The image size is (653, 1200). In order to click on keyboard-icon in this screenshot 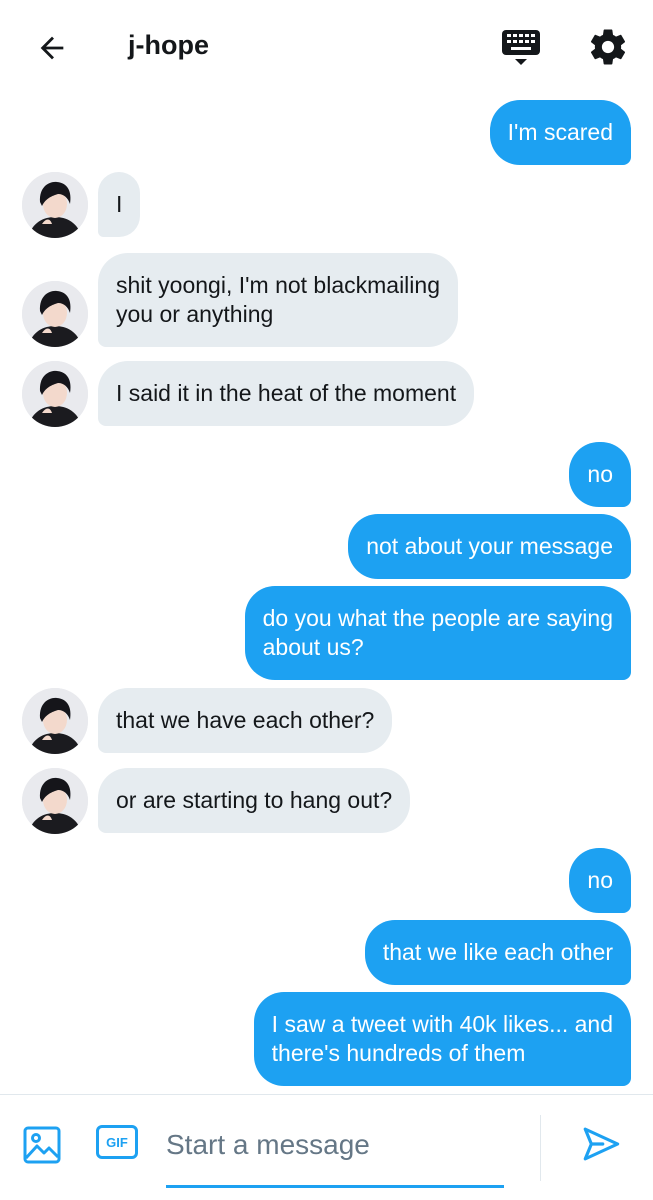, I will do `click(521, 47)`.